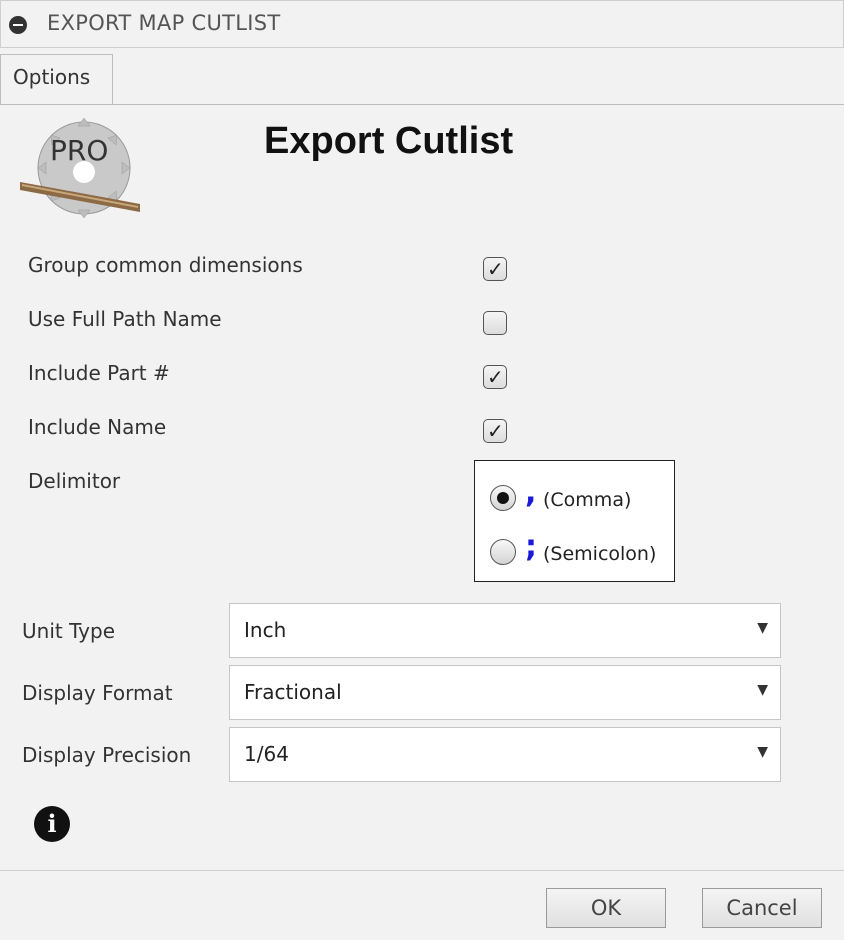 This screenshot has width=844, height=940. Describe the element at coordinates (165, 265) in the screenshot. I see `option-label-group-common: Group common dimensions` at that location.